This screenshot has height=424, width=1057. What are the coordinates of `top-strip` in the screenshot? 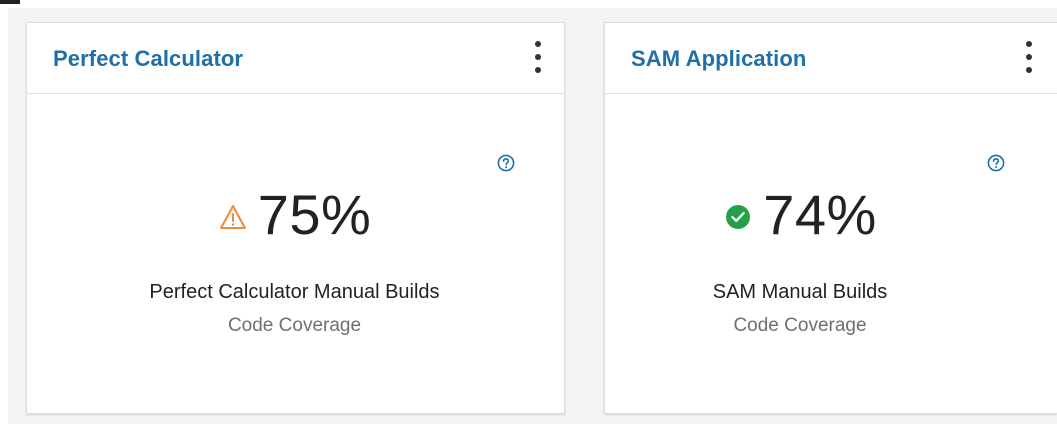 It's located at (528, 4).